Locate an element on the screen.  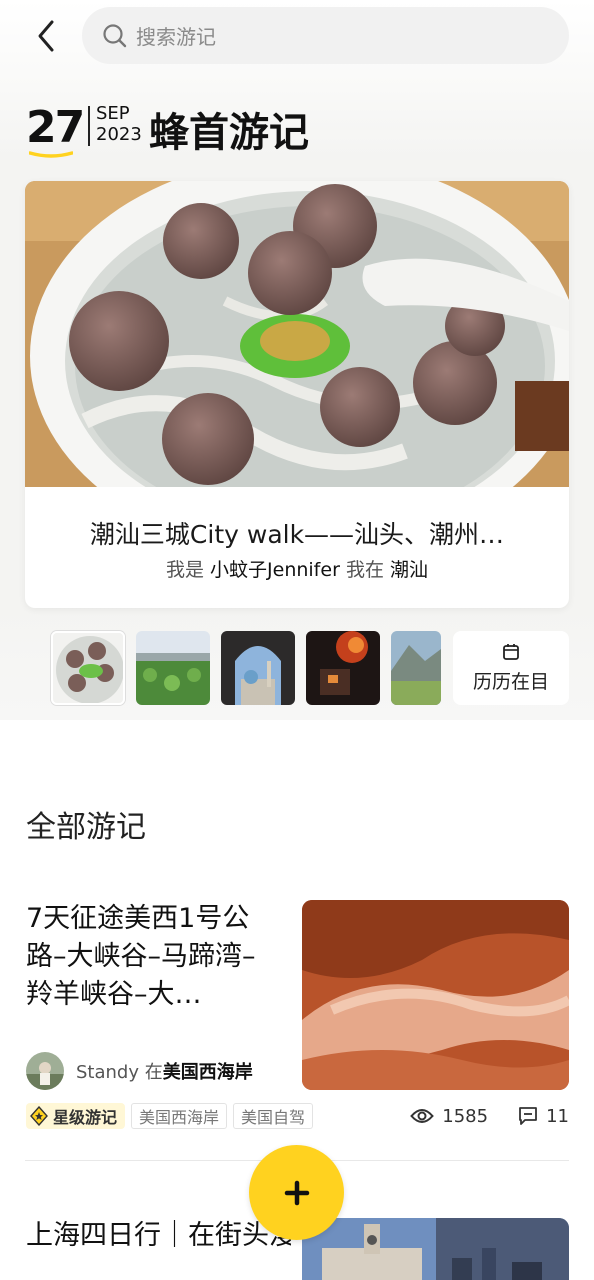
chevron-left-icon is located at coordinates (46, 36).